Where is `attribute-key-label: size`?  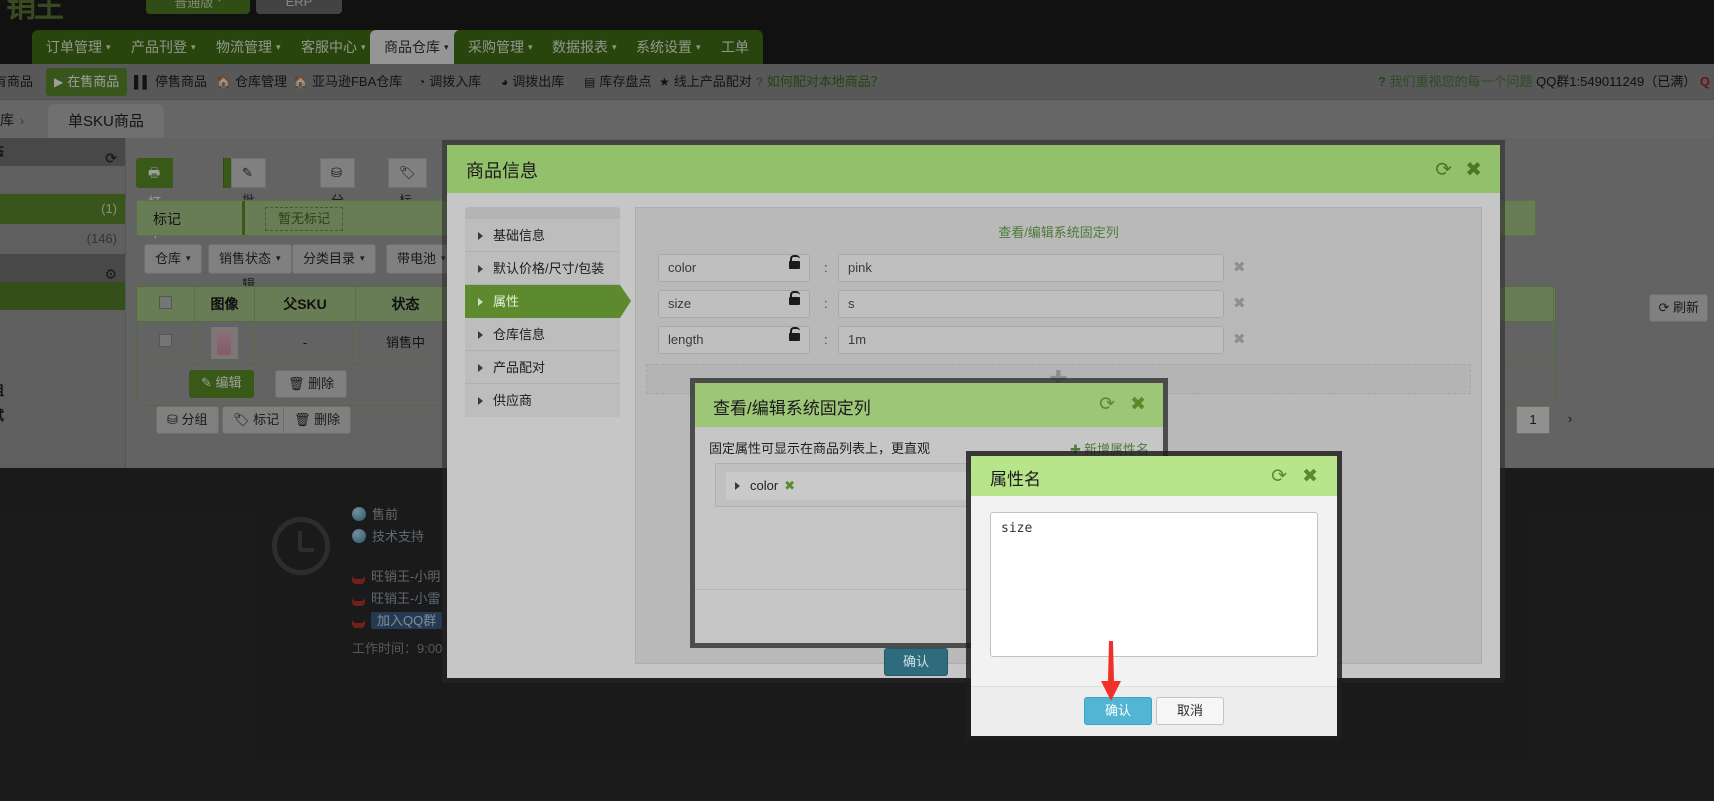
attribute-key-label: size is located at coordinates (680, 303).